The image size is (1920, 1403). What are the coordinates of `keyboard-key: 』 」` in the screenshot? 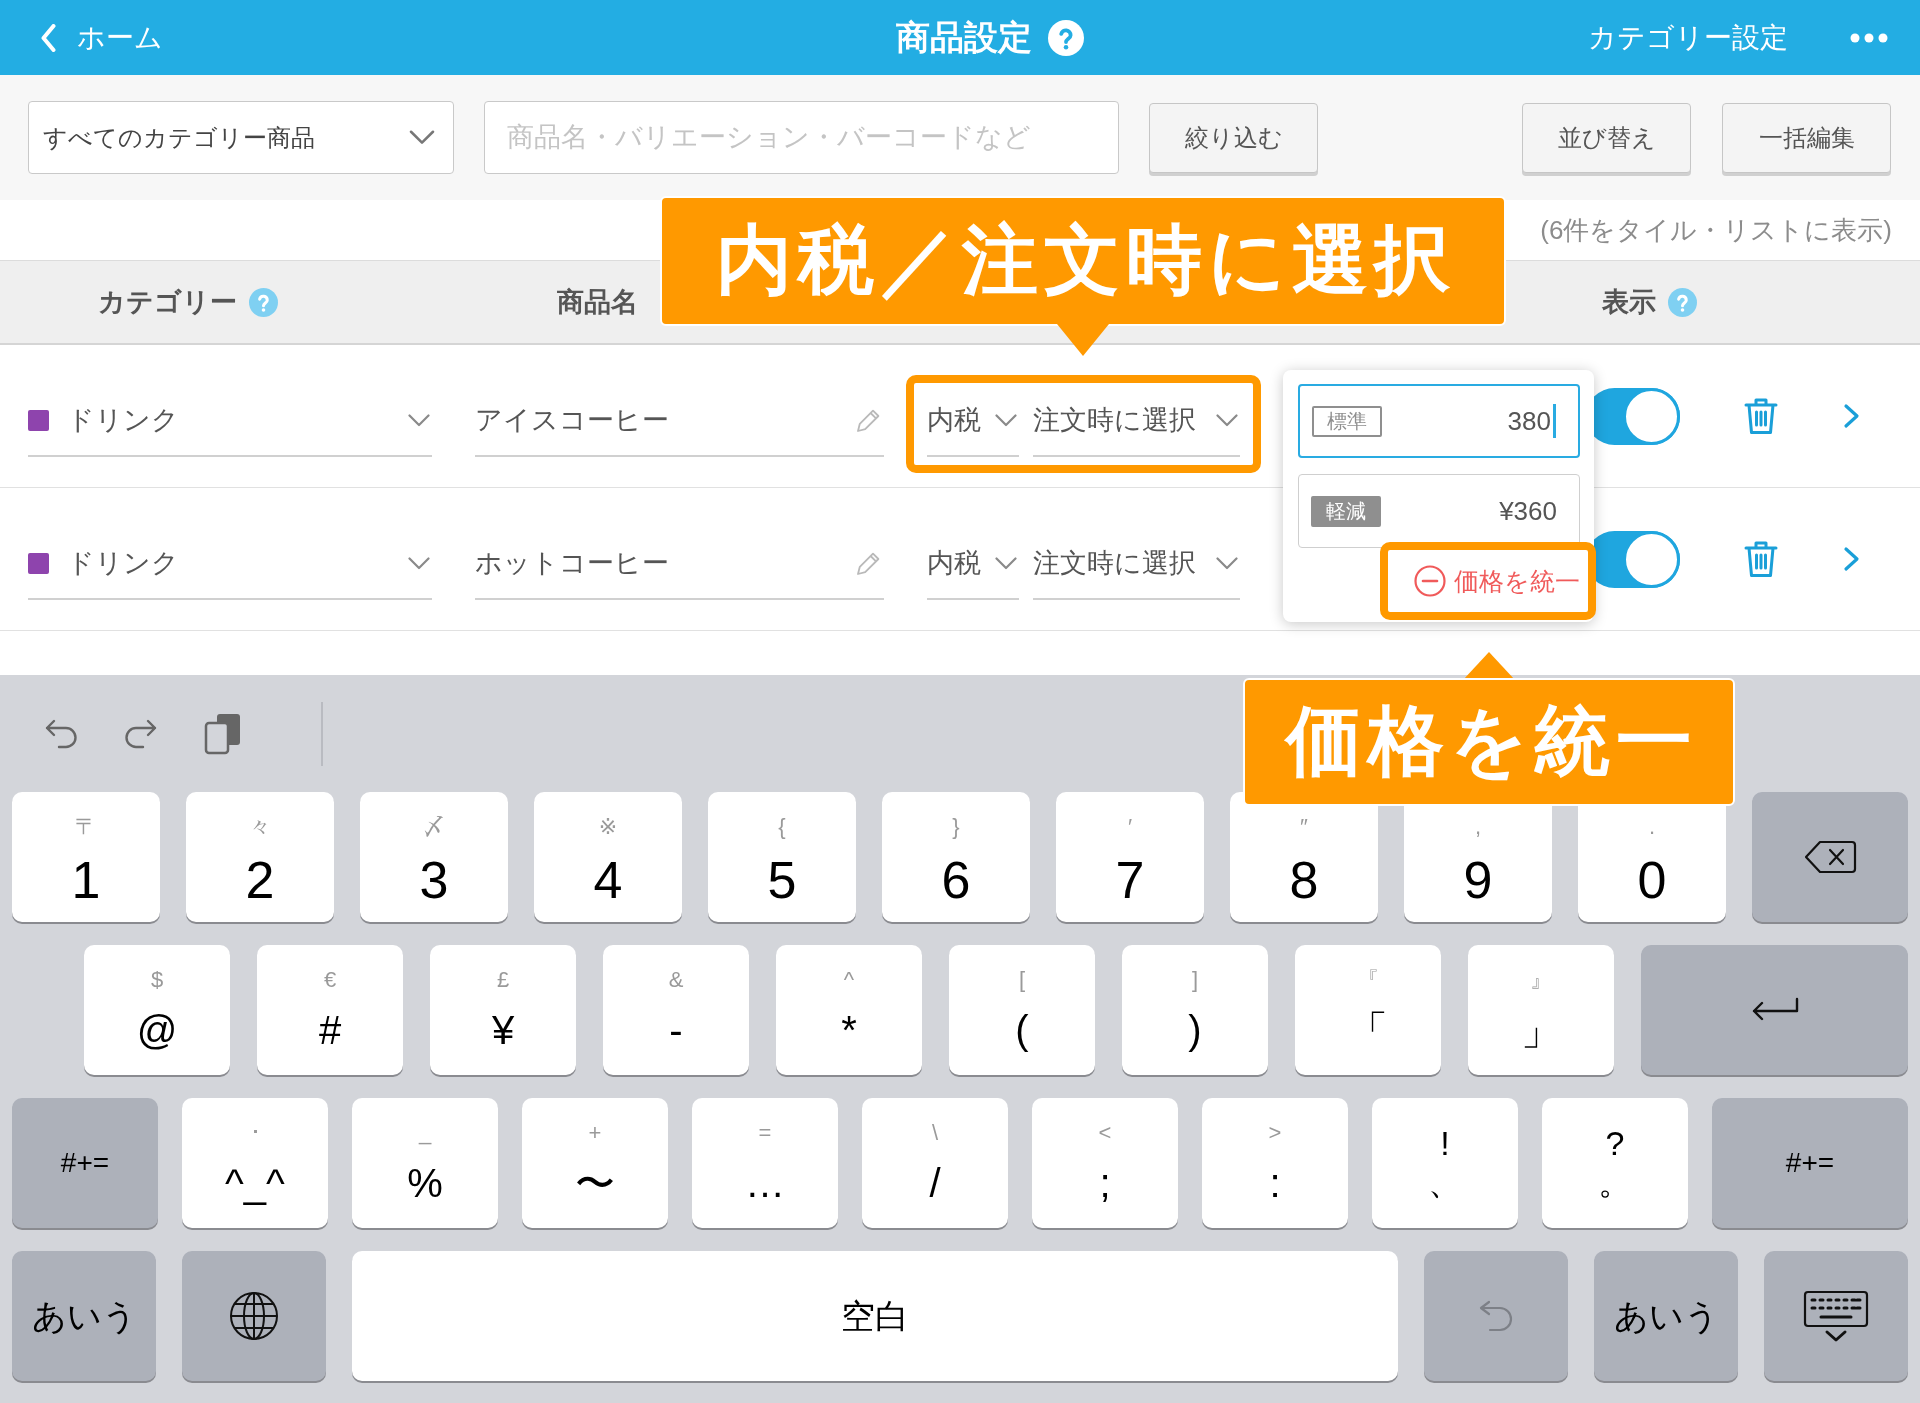 It's located at (1541, 1010).